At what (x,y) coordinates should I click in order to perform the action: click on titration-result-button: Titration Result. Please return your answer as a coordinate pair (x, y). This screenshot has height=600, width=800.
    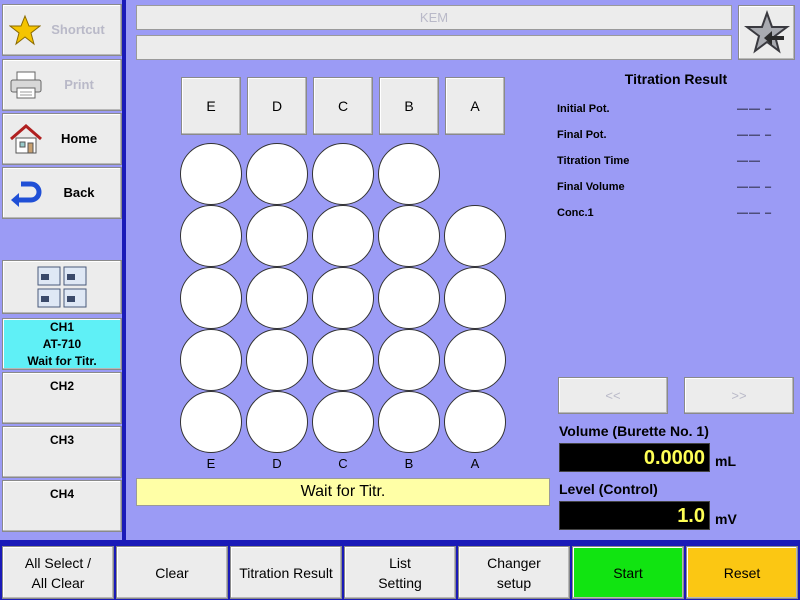
    Looking at the image, I should click on (286, 572).